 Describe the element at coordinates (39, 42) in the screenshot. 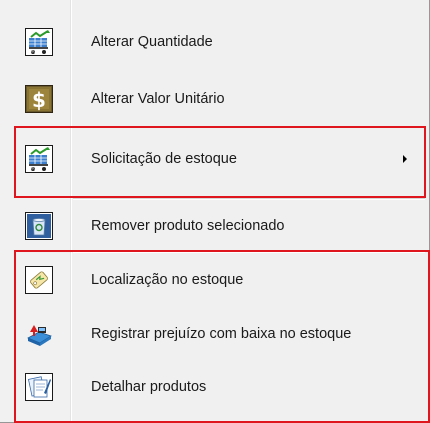

I see `cart-chart-icon: 00` at that location.